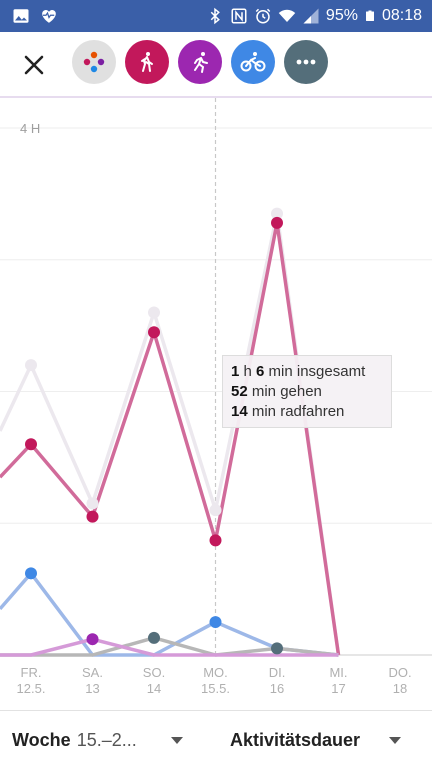  What do you see at coordinates (276, 391) in the screenshot?
I see `tooltip-walking-line: 52 min gehen` at bounding box center [276, 391].